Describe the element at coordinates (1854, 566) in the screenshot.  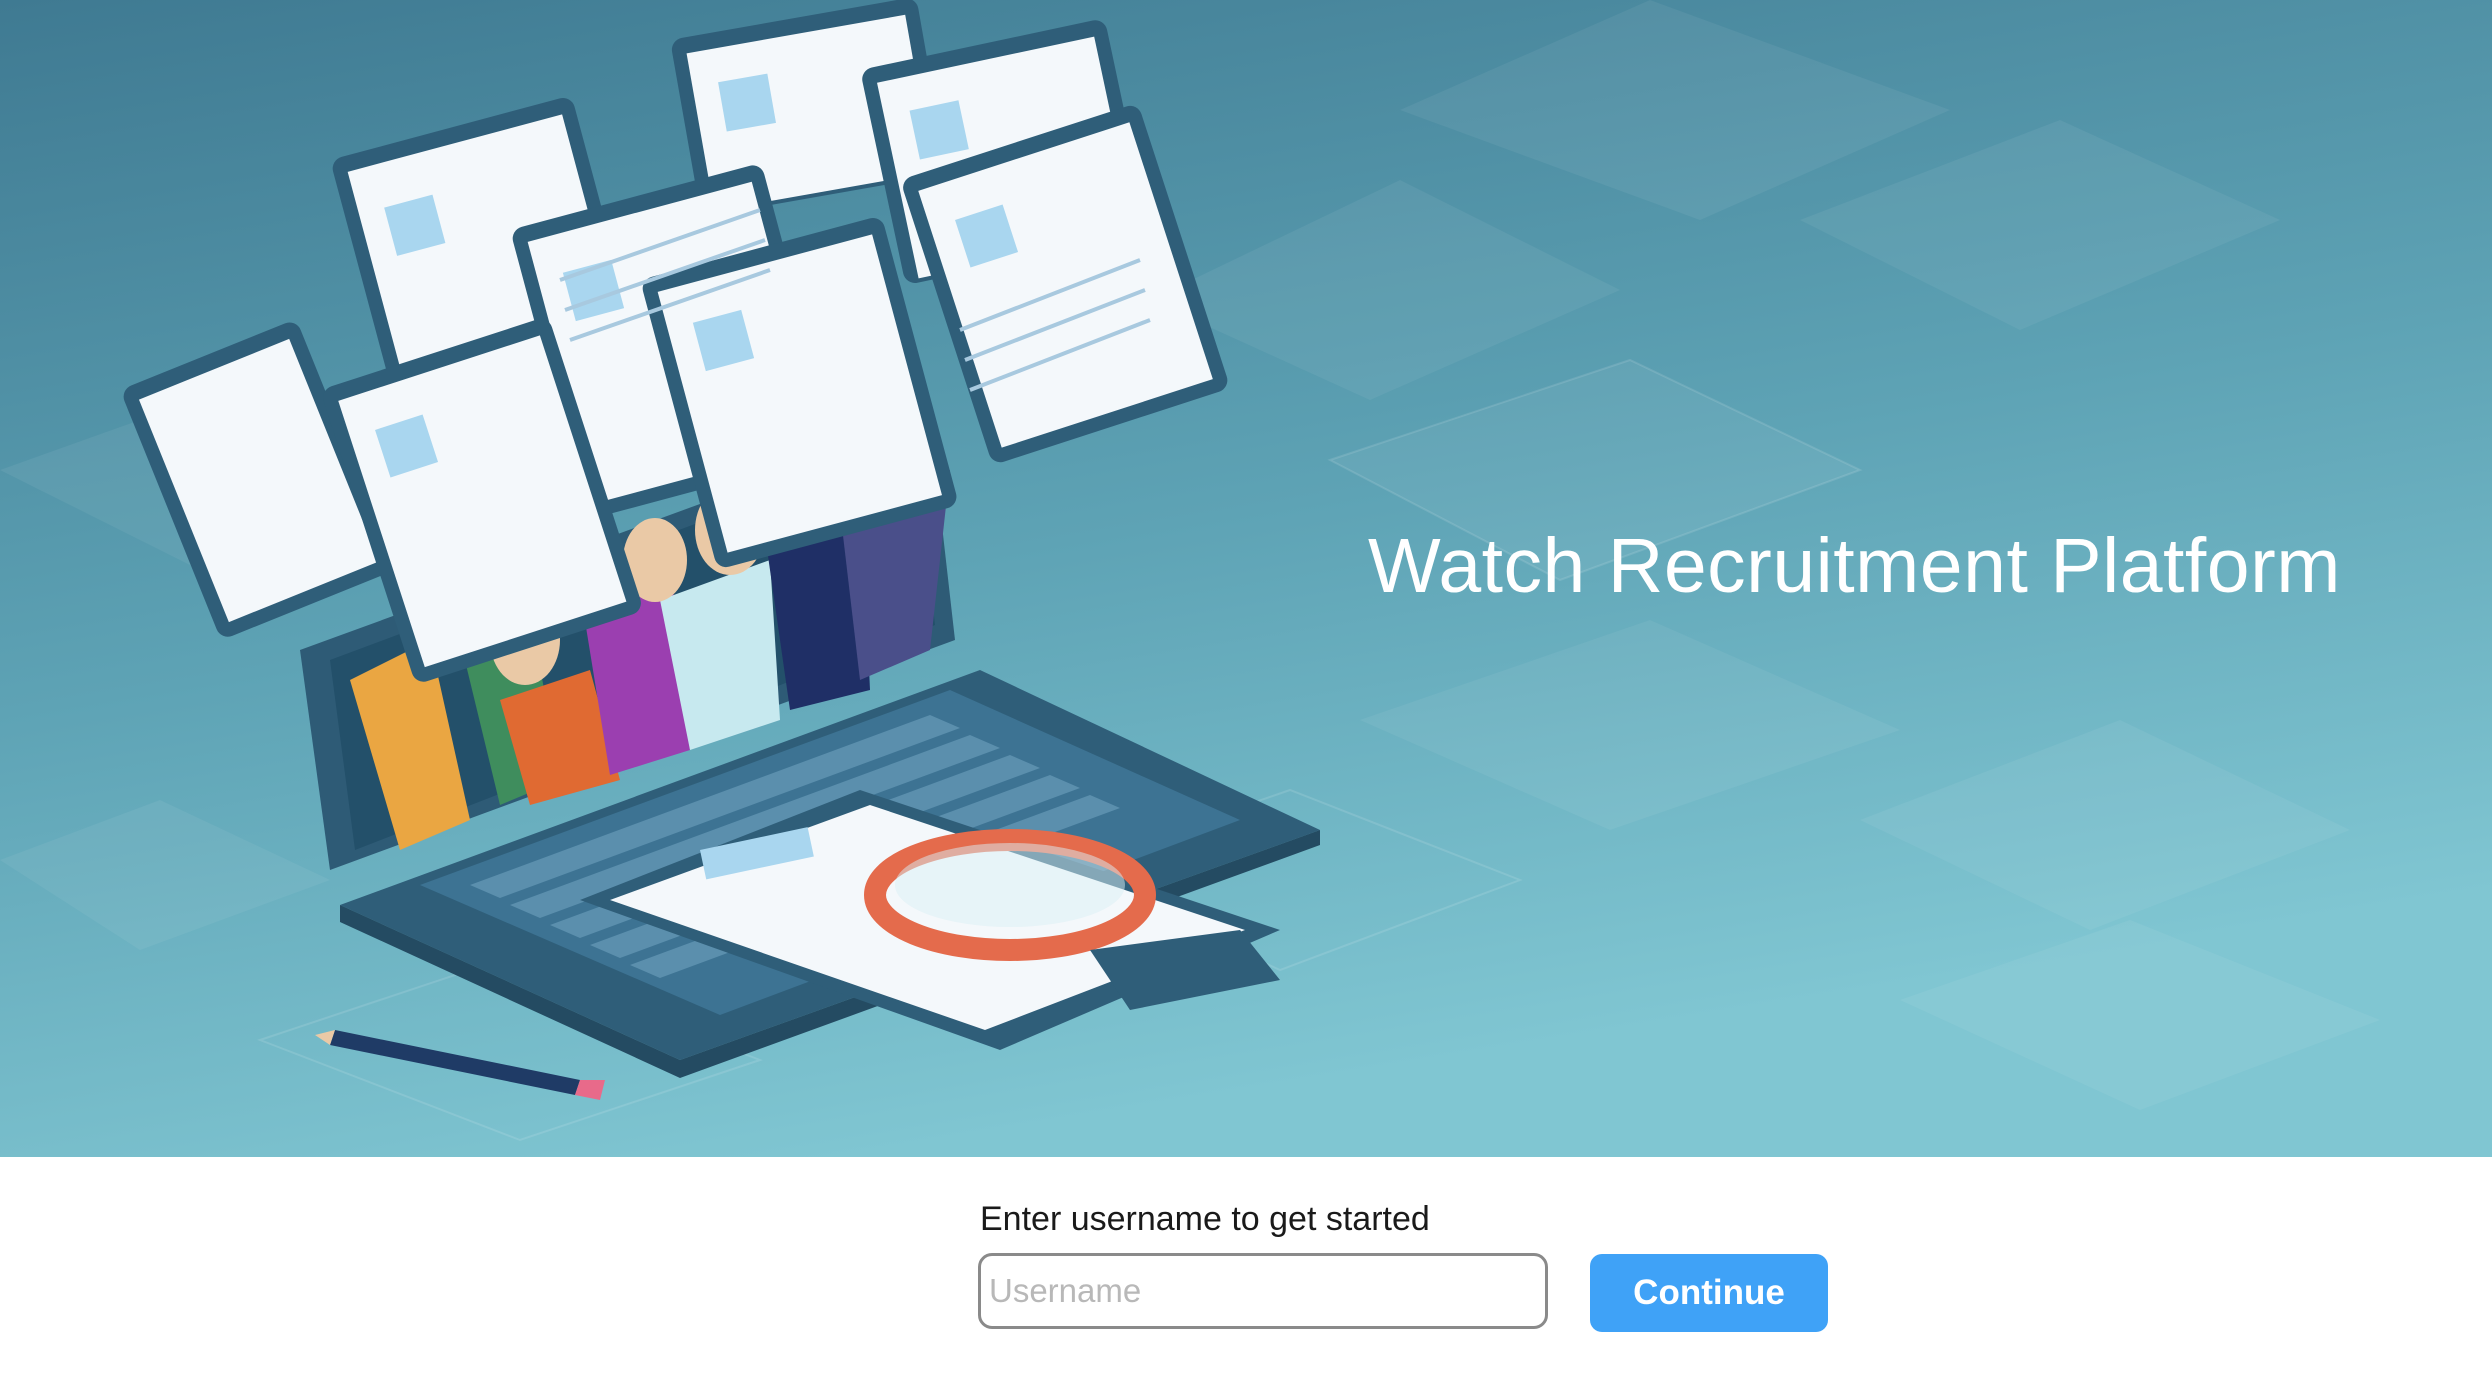
I see `page-title: Watch Recruitment Platform` at that location.